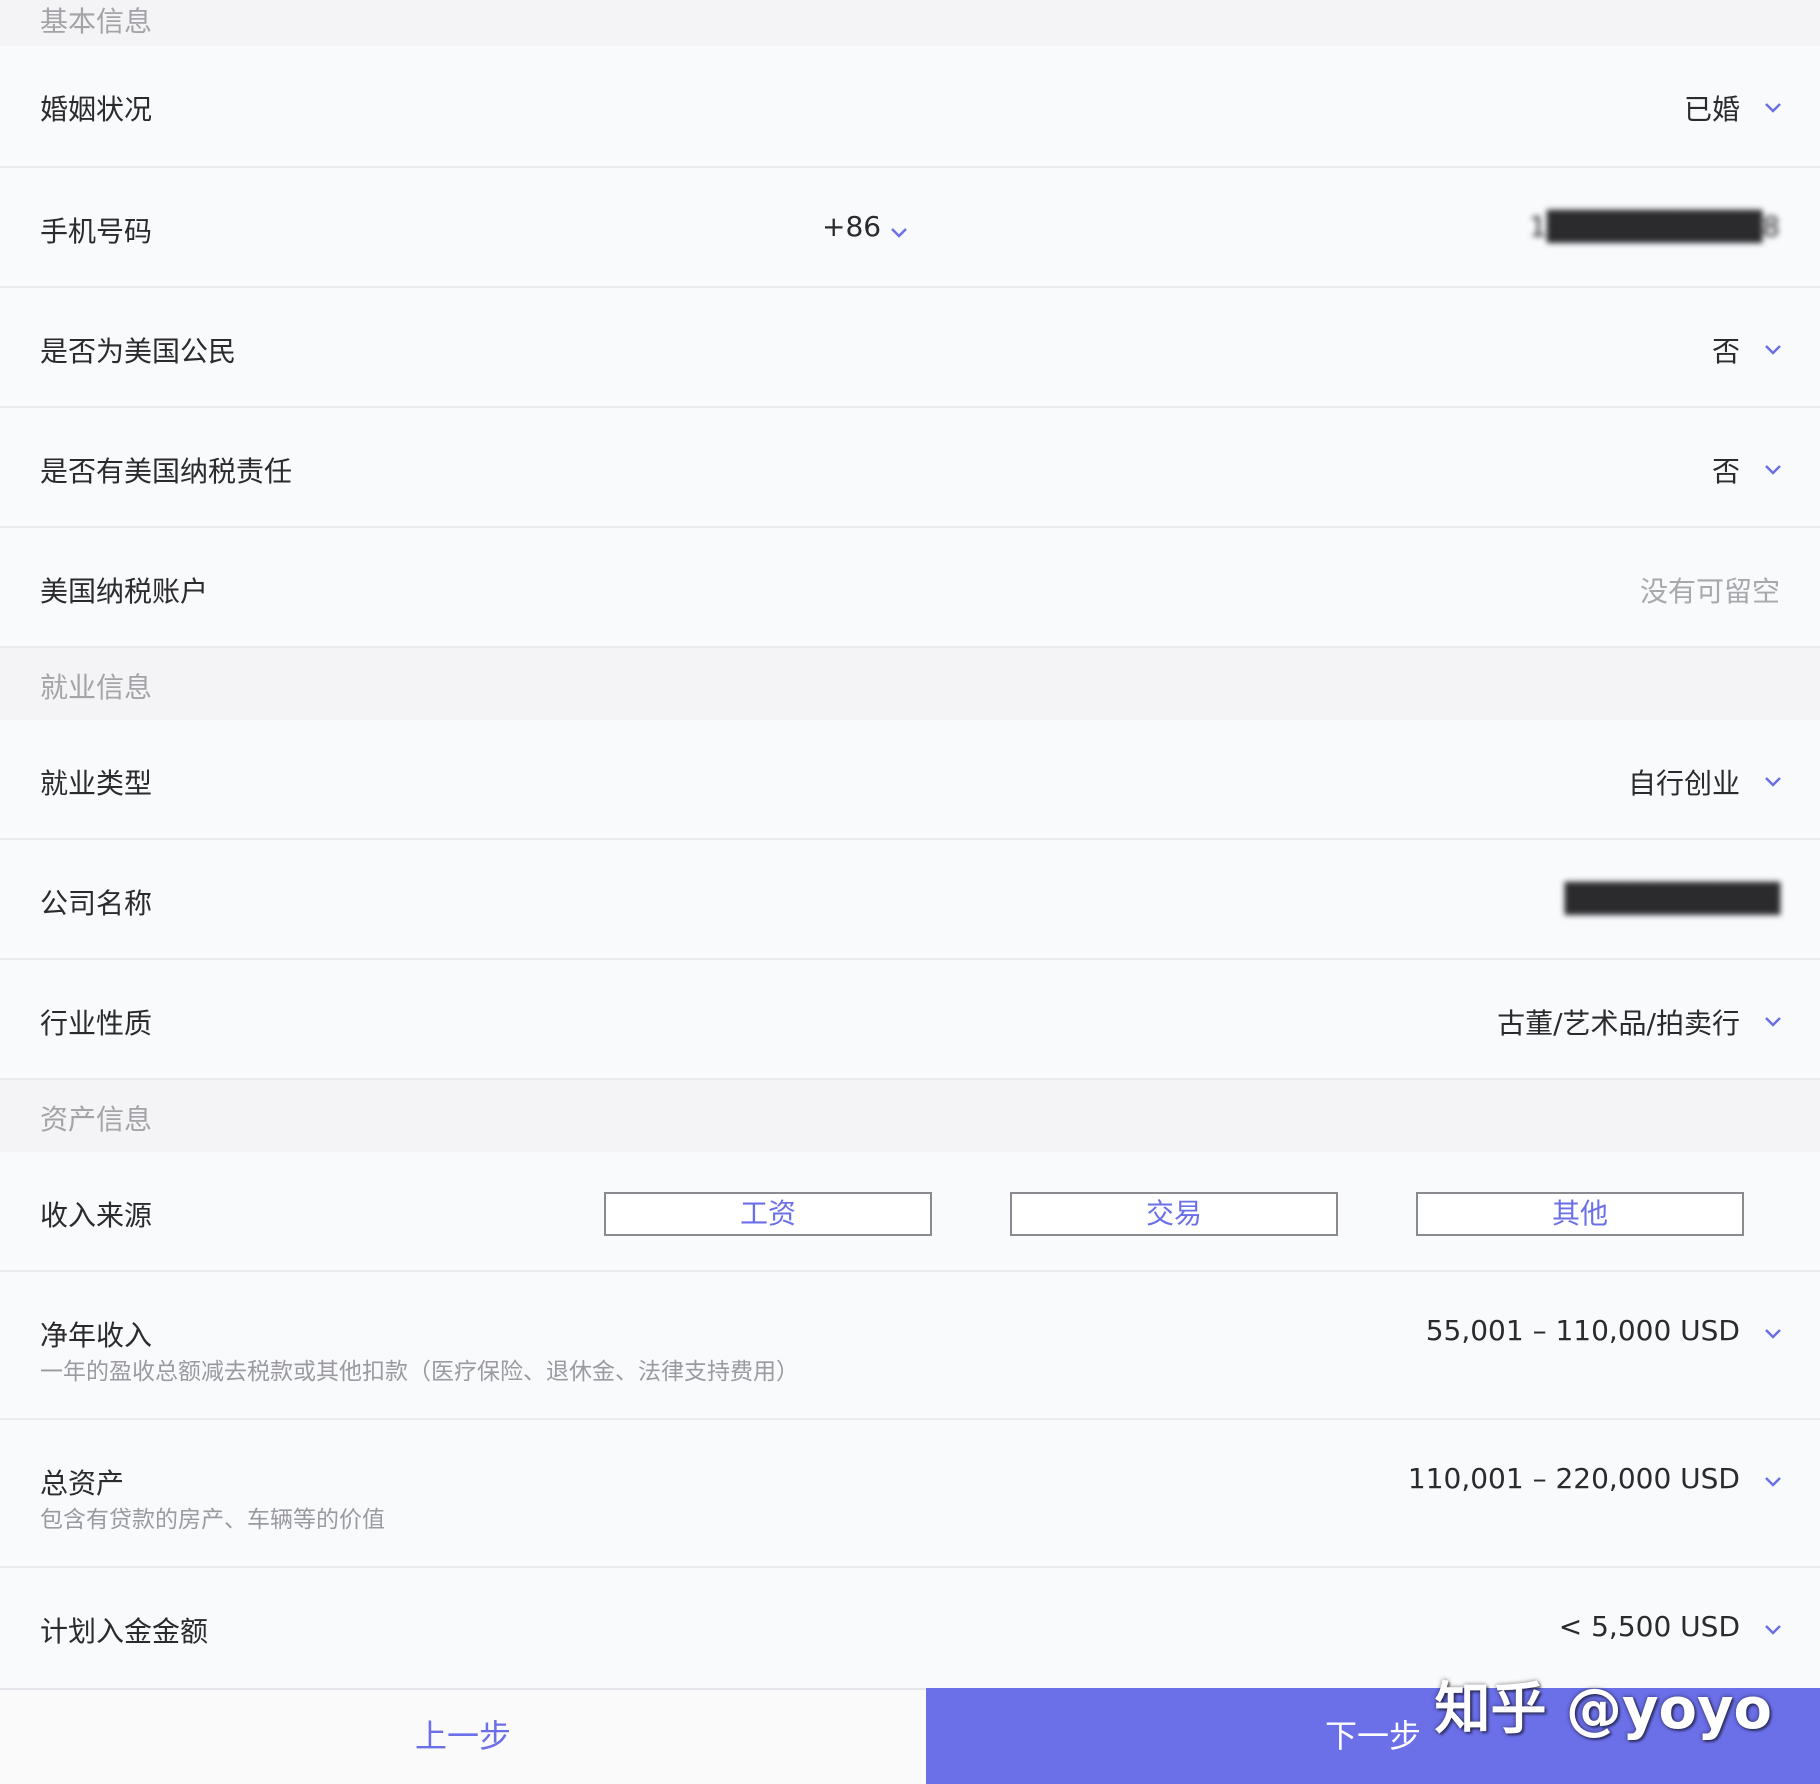  I want to click on phone-row: 手机号码 +86 1██████████8, so click(910, 228).